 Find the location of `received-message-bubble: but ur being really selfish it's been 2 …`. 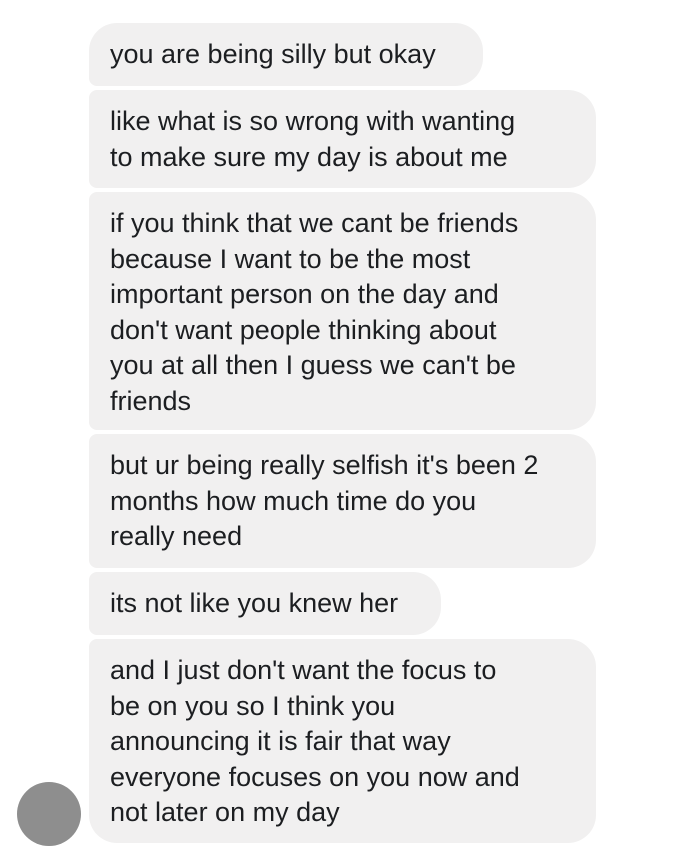

received-message-bubble: but ur being really selfish it's been 2 … is located at coordinates (342, 501).